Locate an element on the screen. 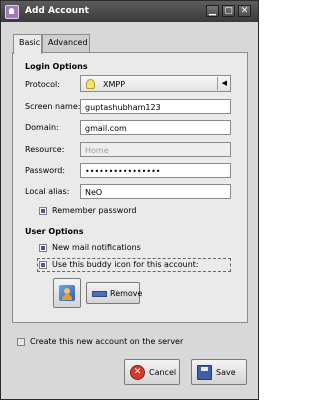  title-bar: Add Account ▁ ▢ ✕ is located at coordinates (129, 11).